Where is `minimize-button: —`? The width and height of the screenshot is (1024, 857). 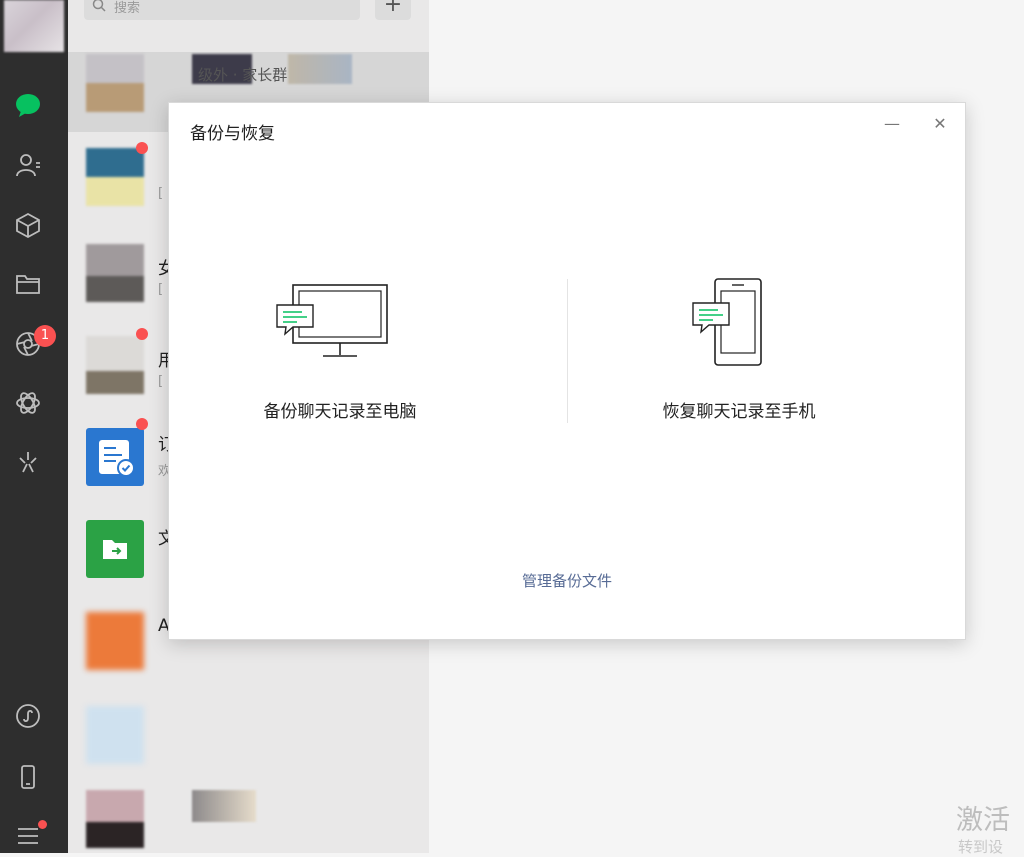
minimize-button: — is located at coordinates (892, 124).